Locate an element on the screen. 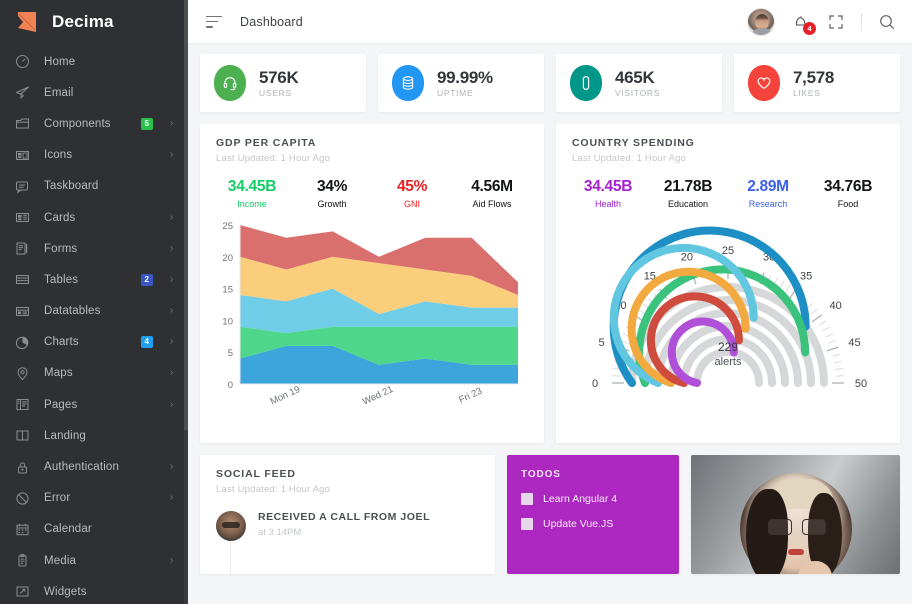 Image resolution: width=912 pixels, height=604 pixels. folder-icon is located at coordinates (22, 123).